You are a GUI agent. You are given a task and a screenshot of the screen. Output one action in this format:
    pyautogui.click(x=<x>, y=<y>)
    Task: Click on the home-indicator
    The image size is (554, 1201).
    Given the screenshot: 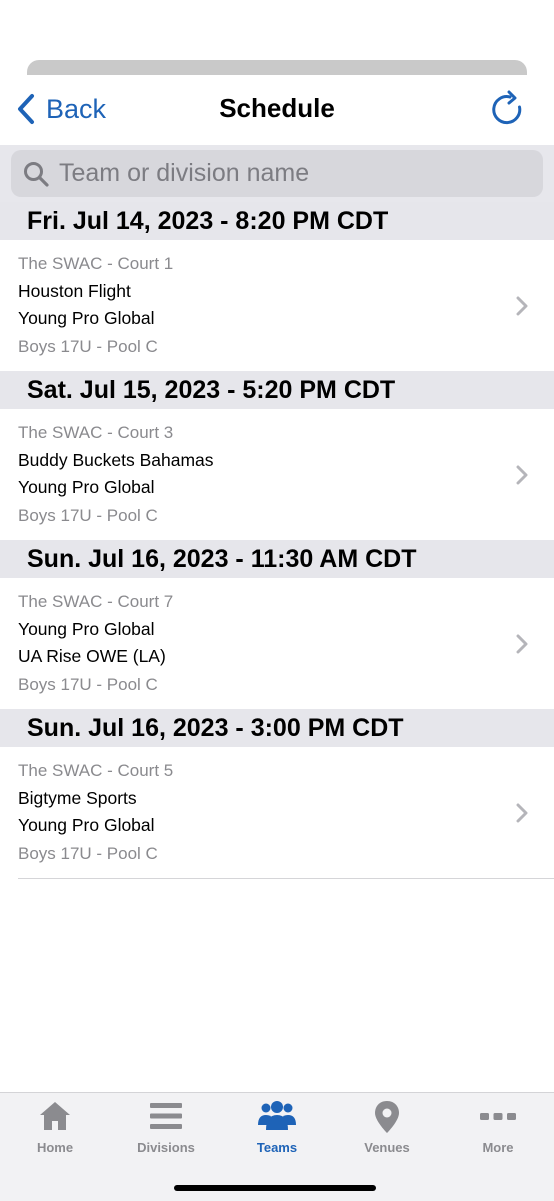 What is the action you would take?
    pyautogui.click(x=275, y=1188)
    